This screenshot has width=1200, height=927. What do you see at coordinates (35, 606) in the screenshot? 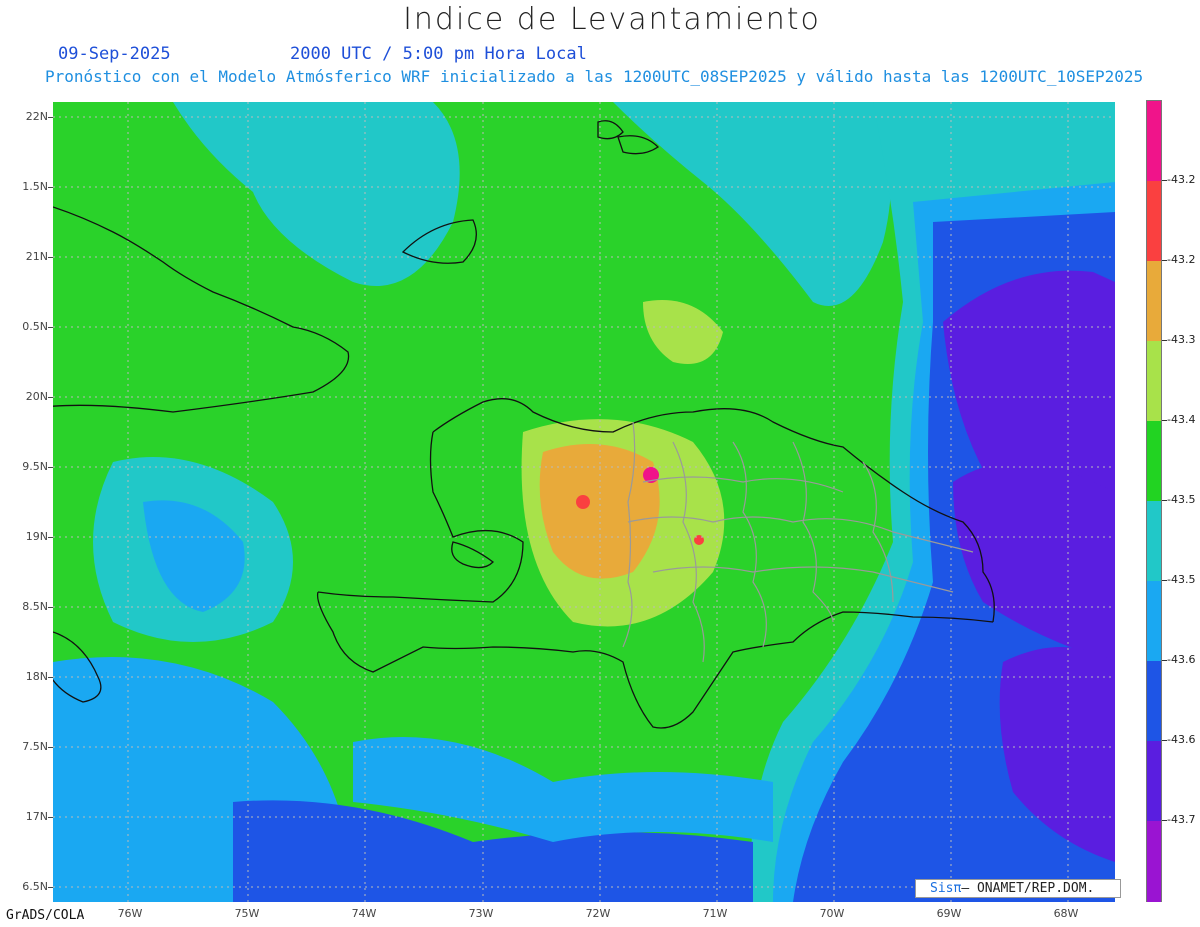
I see `latitude-label: 8.5N` at bounding box center [35, 606].